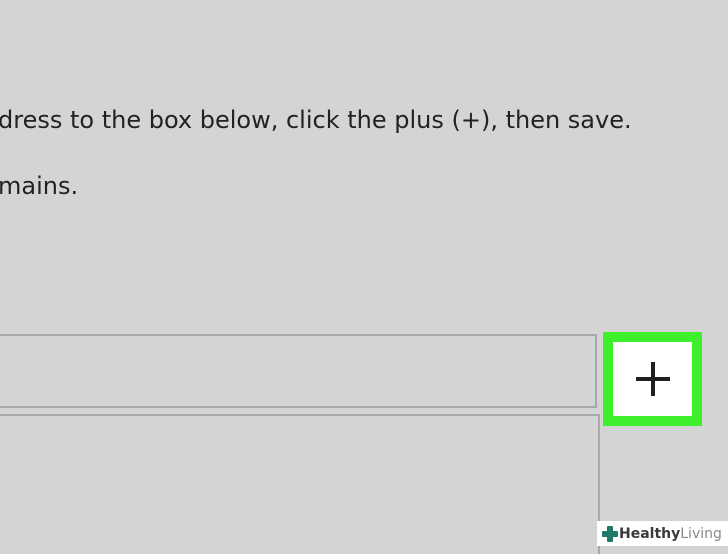 The height and width of the screenshot is (554, 728). I want to click on add-button, so click(652, 379).